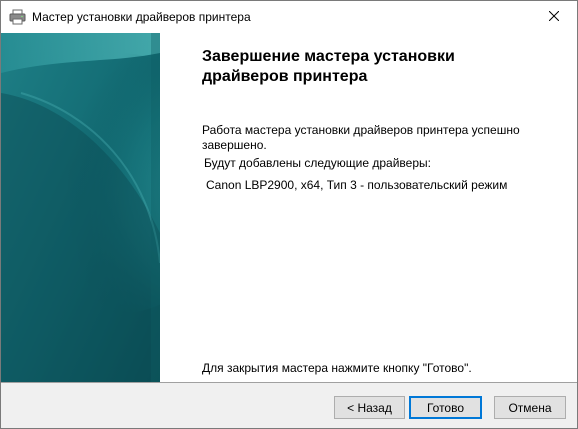 Image resolution: width=578 pixels, height=429 pixels. What do you see at coordinates (530, 407) in the screenshot?
I see `cancel-button: Отмена` at bounding box center [530, 407].